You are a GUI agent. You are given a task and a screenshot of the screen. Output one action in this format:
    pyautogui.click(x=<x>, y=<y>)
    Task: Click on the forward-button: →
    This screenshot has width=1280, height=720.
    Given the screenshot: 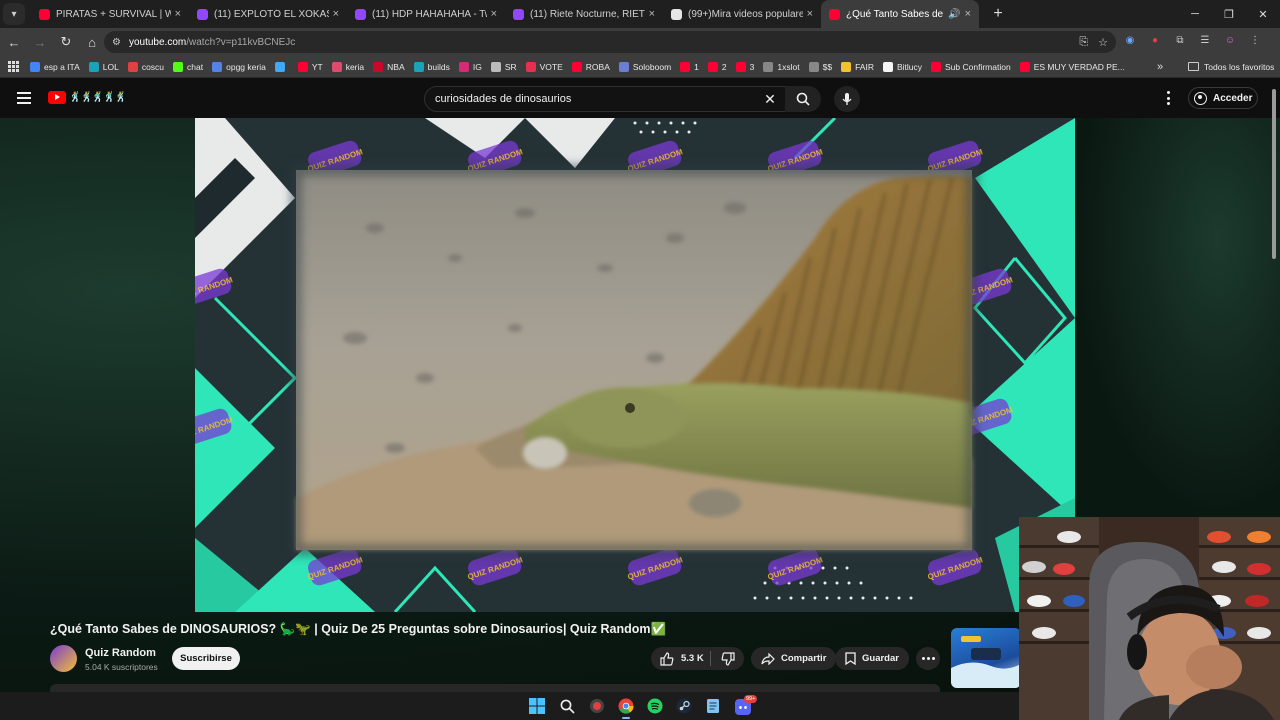 What is the action you would take?
    pyautogui.click(x=40, y=42)
    